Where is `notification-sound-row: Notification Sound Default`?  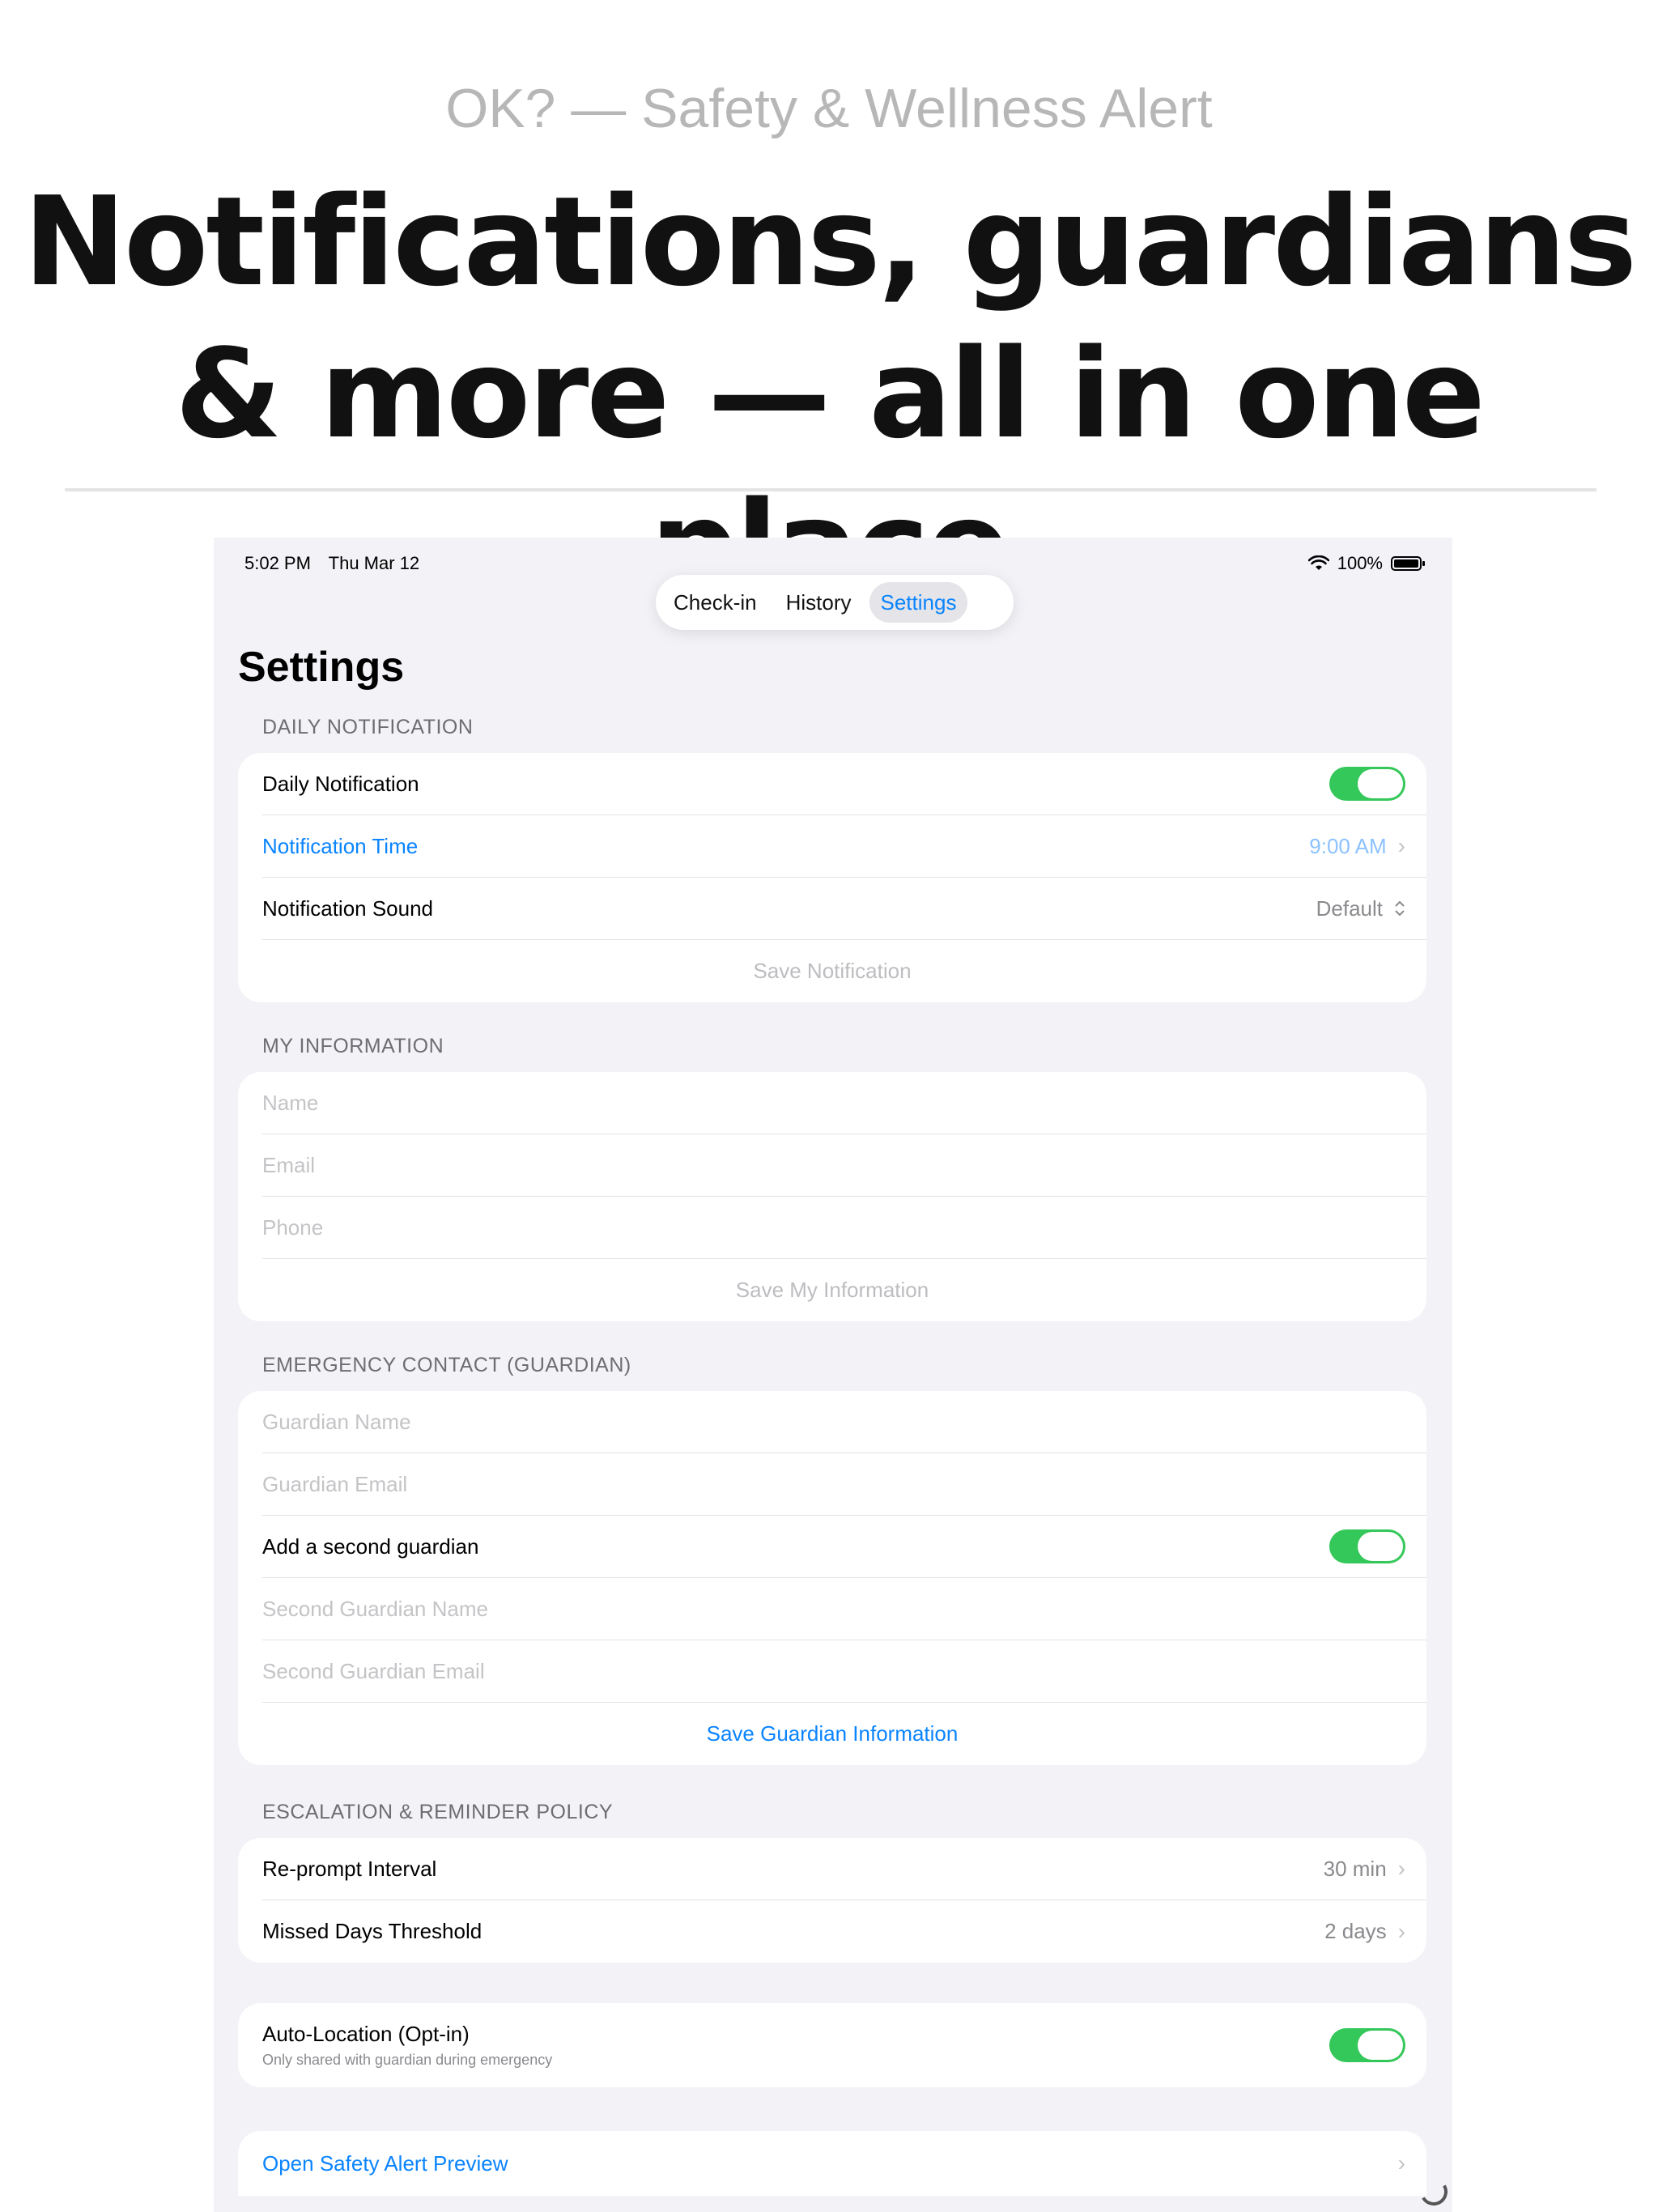
notification-sound-row: Notification Sound Default is located at coordinates (844, 909).